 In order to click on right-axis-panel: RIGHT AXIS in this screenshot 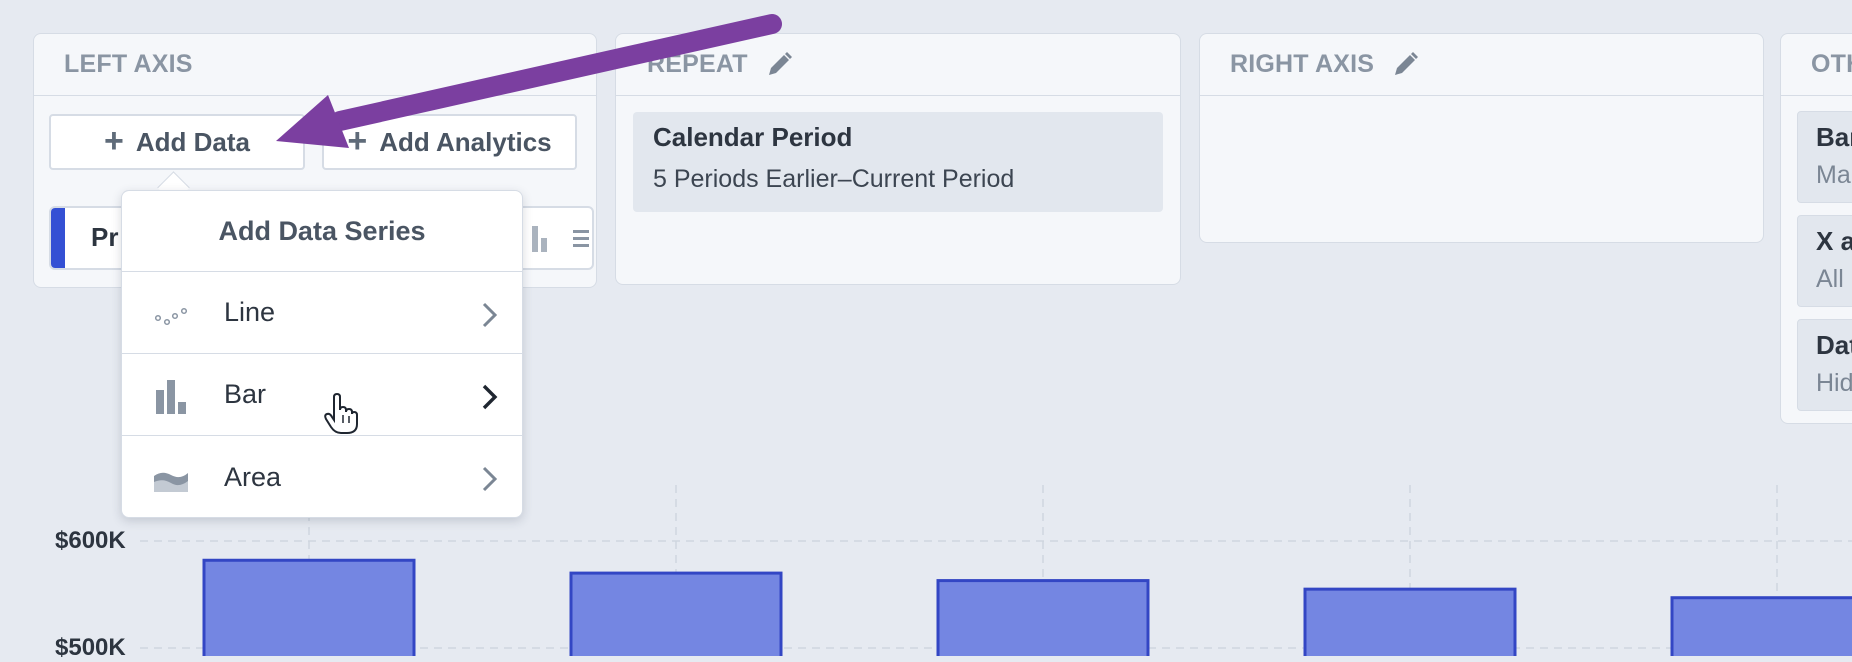, I will do `click(1481, 138)`.